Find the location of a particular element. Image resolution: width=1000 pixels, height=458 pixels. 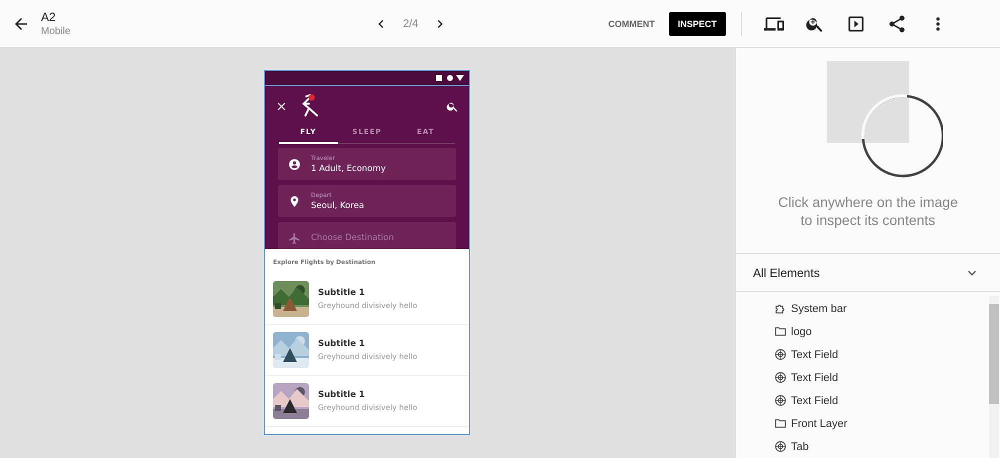

element-item: System bar is located at coordinates (881, 308).